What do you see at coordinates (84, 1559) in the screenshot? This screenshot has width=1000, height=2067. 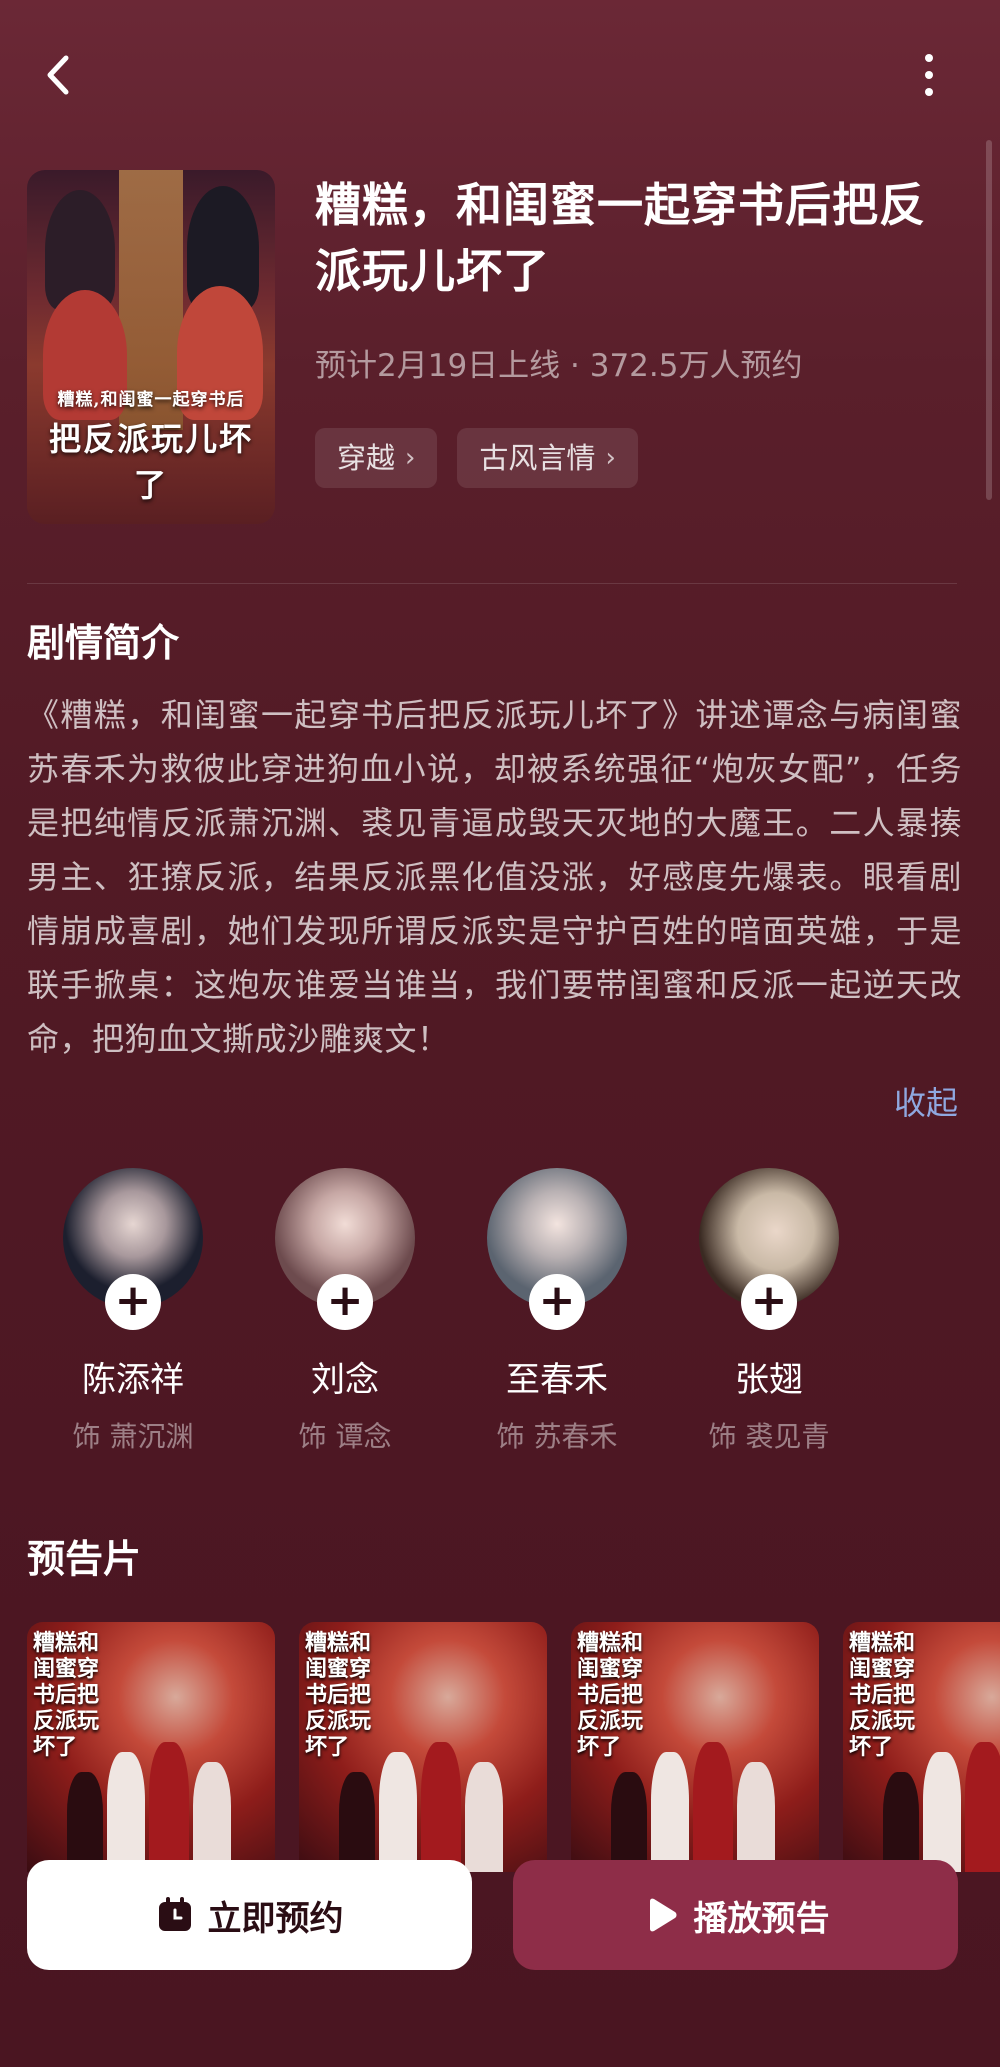 I see `trailers-heading: 预告片` at bounding box center [84, 1559].